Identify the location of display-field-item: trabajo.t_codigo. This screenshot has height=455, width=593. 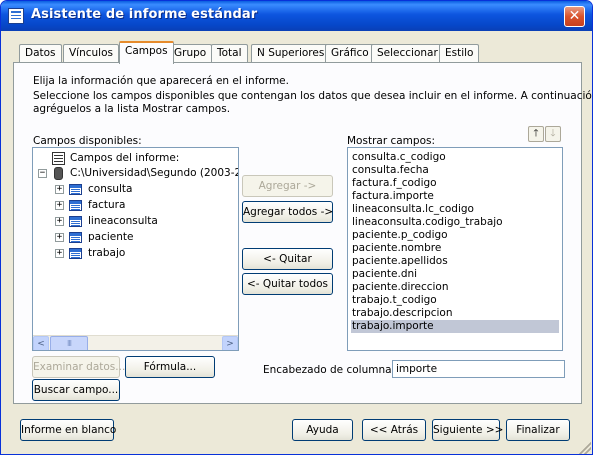
(394, 300).